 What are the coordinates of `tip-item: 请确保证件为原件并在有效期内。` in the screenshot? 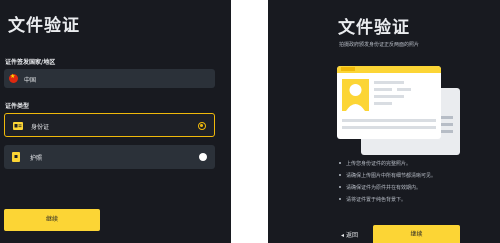 It's located at (386, 190).